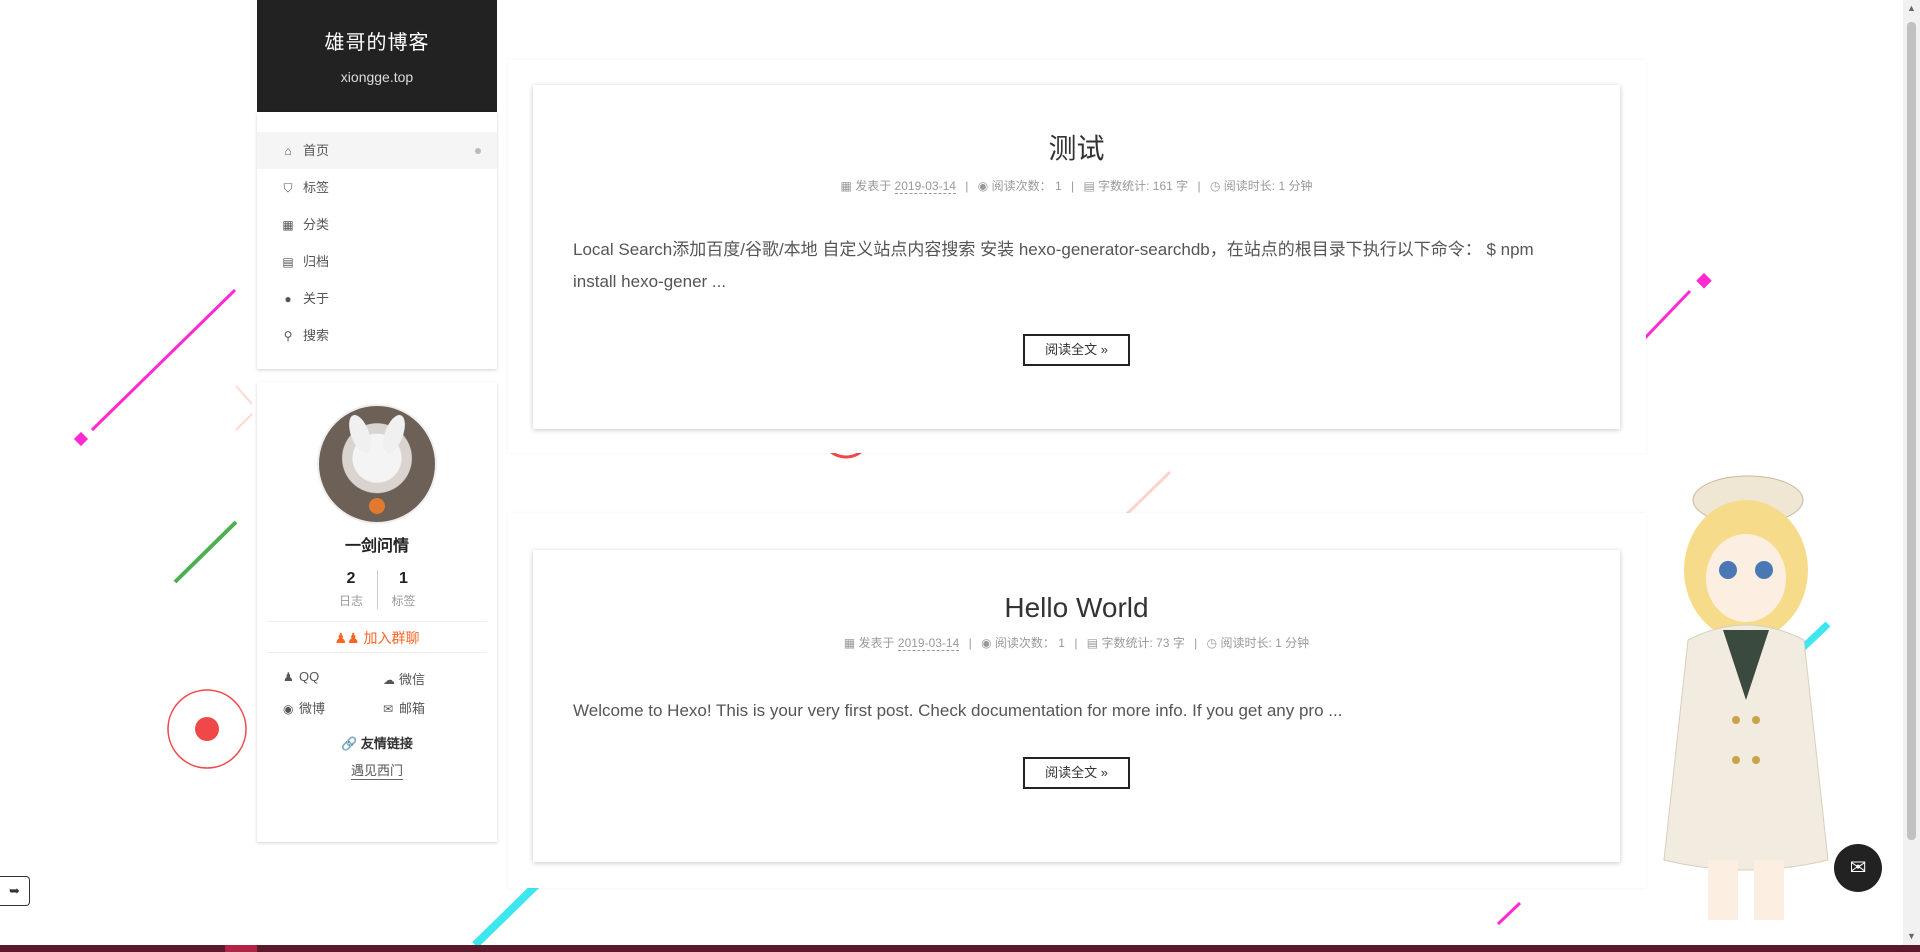 The image size is (1920, 952). Describe the element at coordinates (377, 464) in the screenshot. I see `avatar` at that location.